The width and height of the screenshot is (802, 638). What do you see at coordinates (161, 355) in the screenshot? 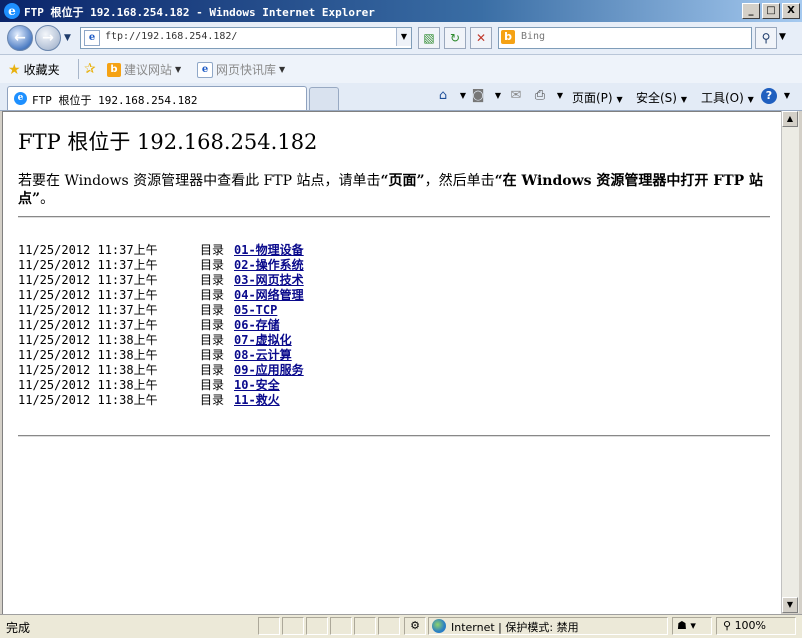
I see `list-item: 11/25/2012 11:38上午 目录 08-云计算` at bounding box center [161, 355].